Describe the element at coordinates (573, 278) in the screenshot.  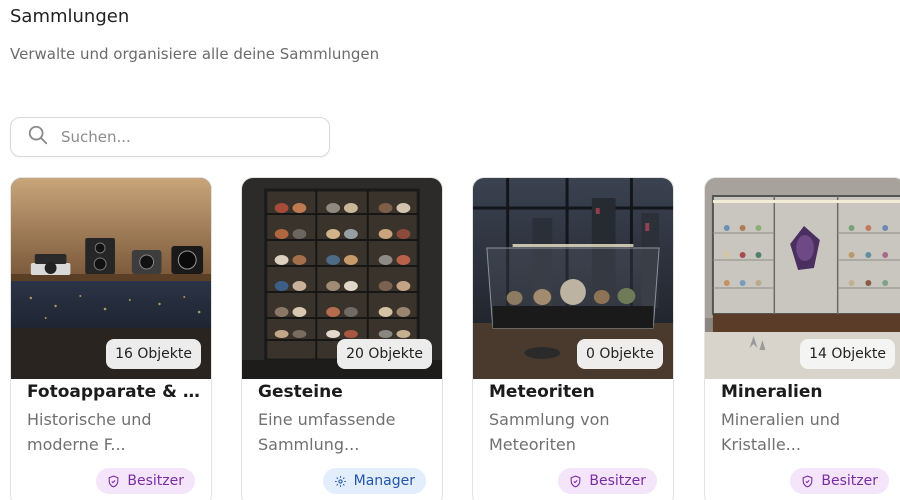
I see `collection-image-meteorites: 0 Objekte` at that location.